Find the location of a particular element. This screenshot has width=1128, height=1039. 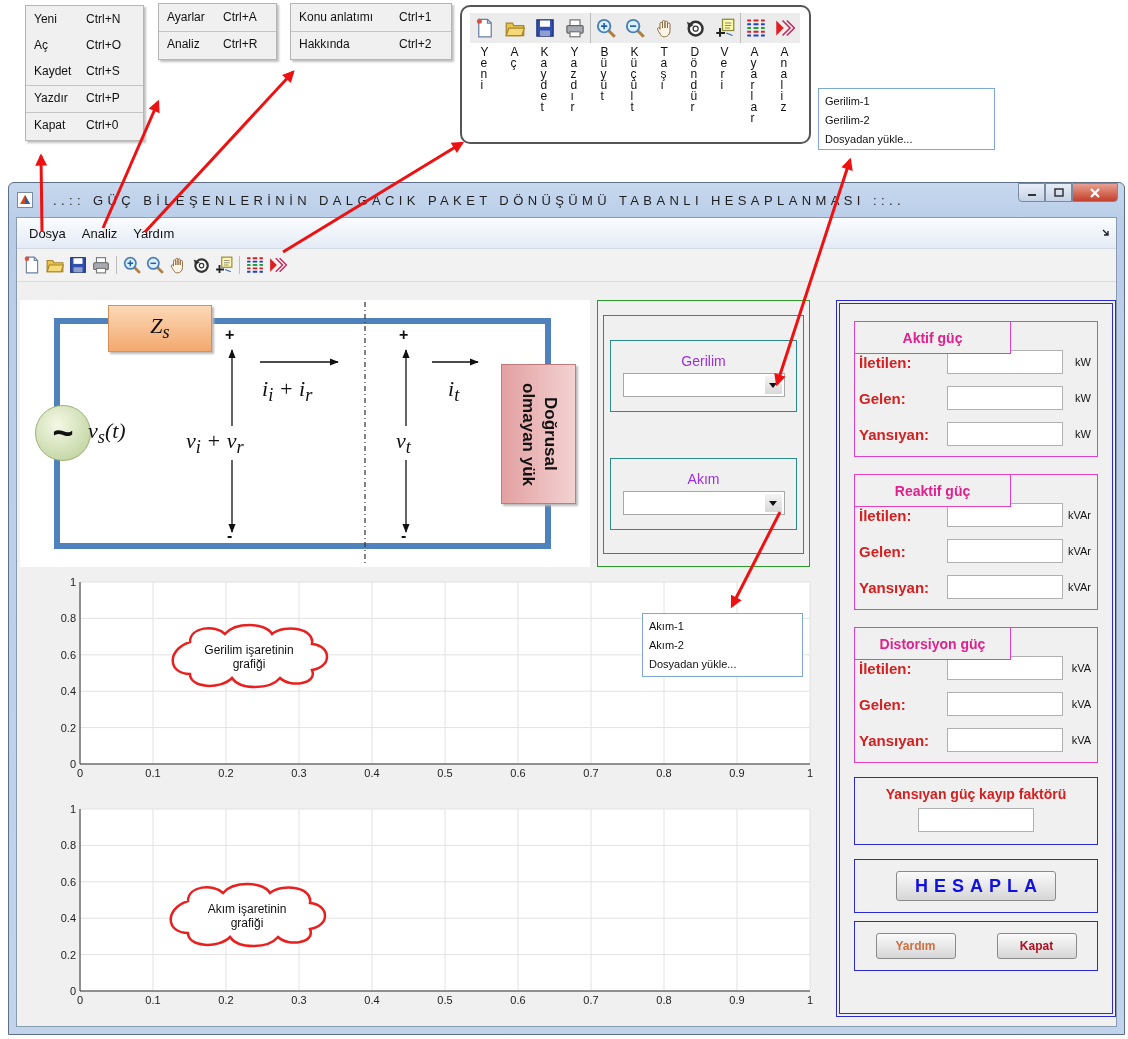

axis-tick-label: 0.6 is located at coordinates (68, 881).